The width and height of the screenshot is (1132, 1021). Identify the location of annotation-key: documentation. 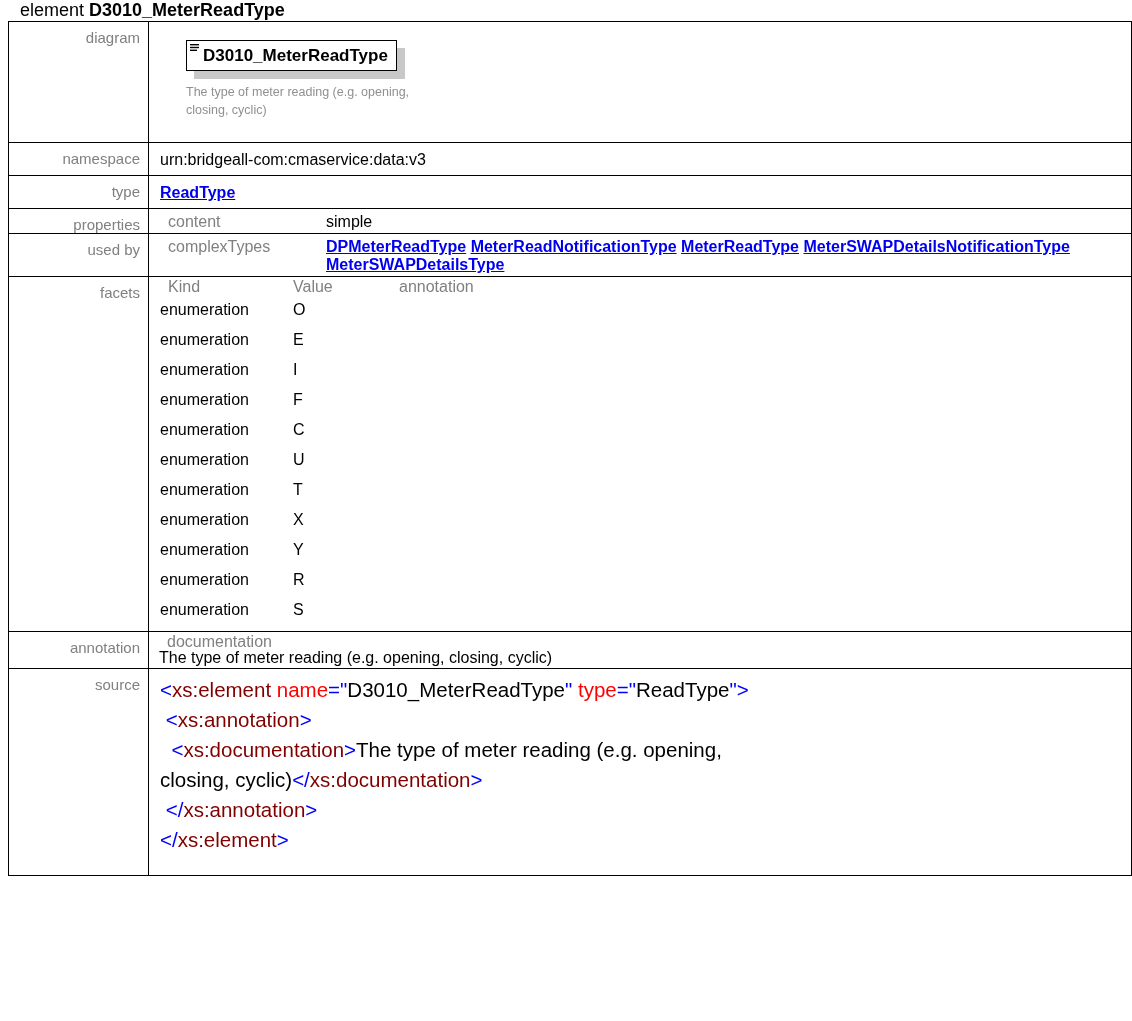
(644, 642).